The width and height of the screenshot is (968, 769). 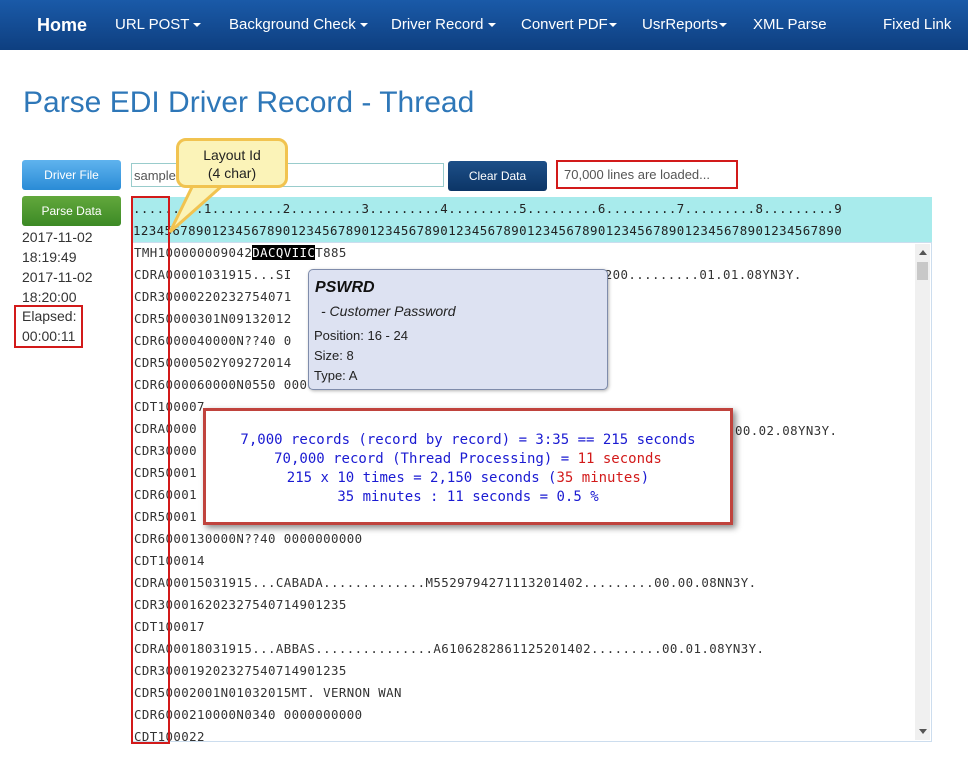 What do you see at coordinates (564, 24) in the screenshot?
I see `nav-label: Convert PDF` at bounding box center [564, 24].